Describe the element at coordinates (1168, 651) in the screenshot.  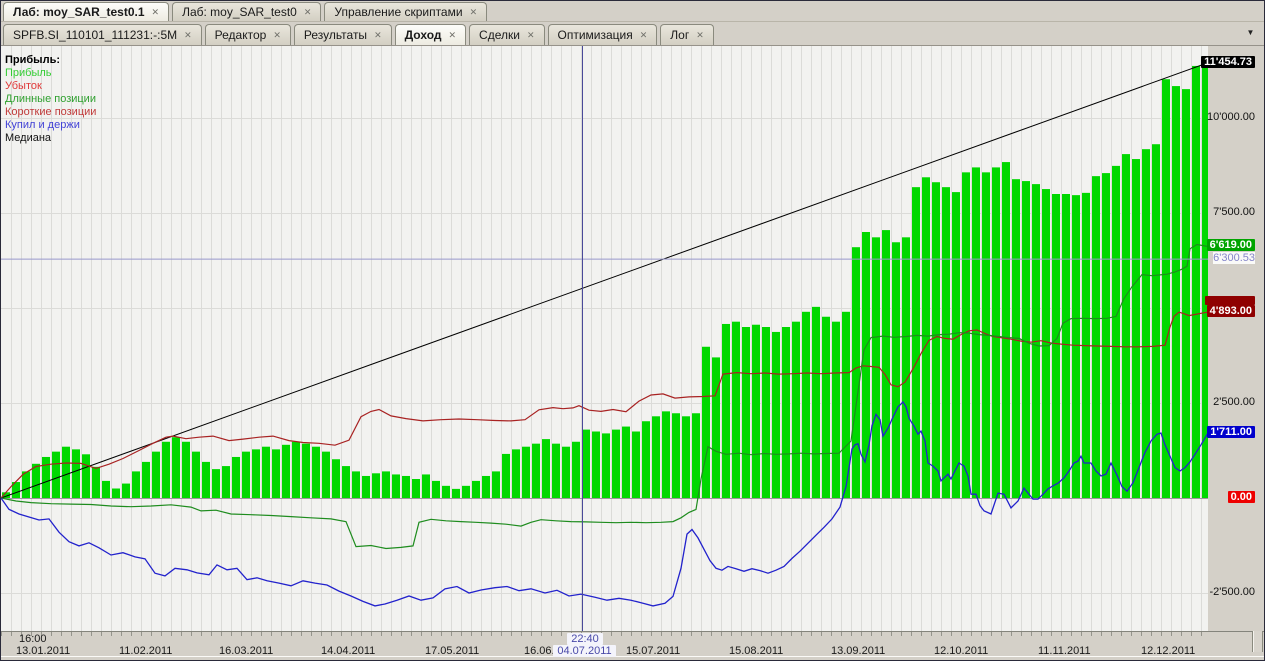
I see `x-axis-date-label: 12.12.2011` at that location.